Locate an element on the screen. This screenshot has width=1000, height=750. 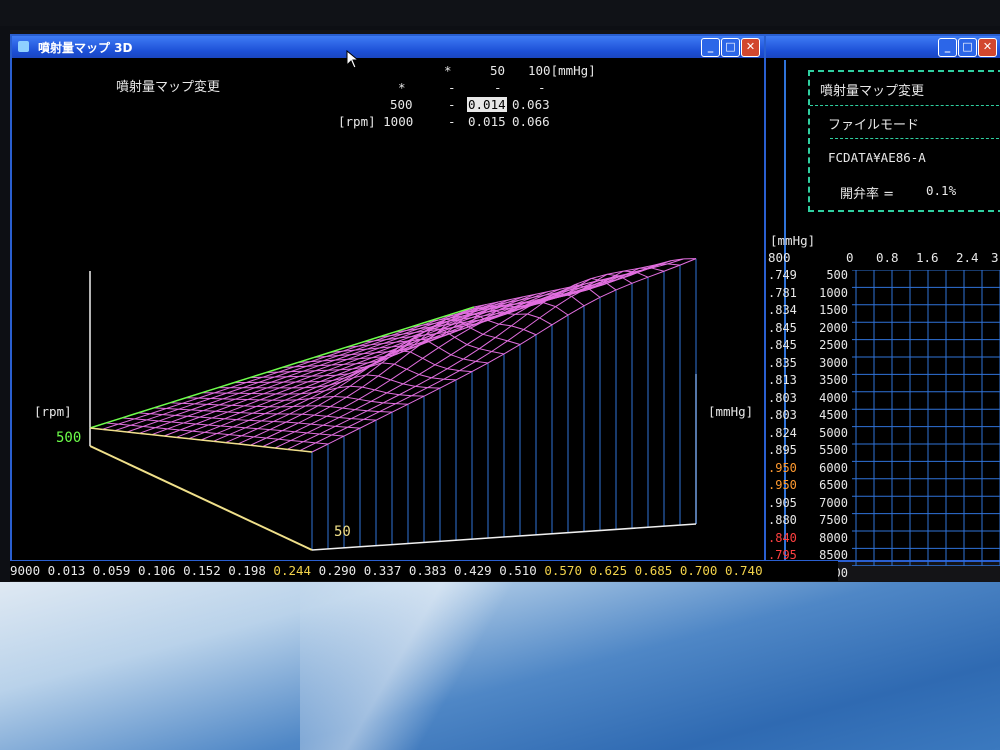
side-titlebar: _ □ ✕ is located at coordinates (883, 47).